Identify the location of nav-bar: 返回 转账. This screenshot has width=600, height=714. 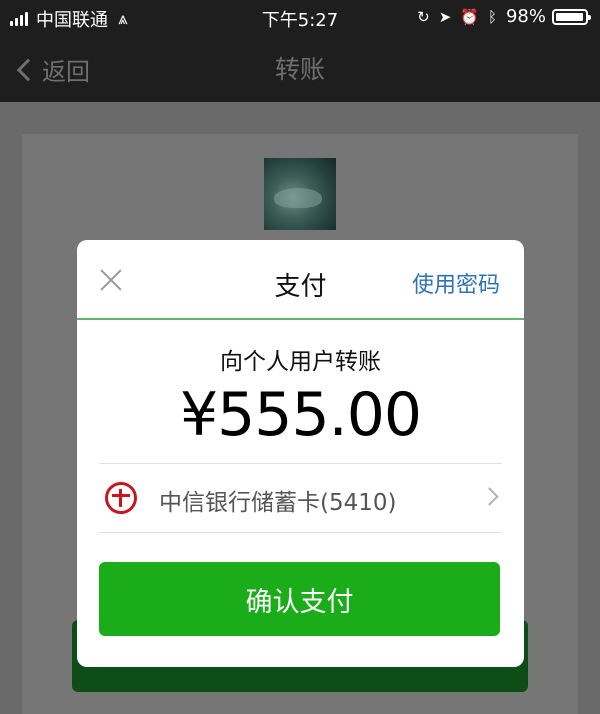
(300, 68).